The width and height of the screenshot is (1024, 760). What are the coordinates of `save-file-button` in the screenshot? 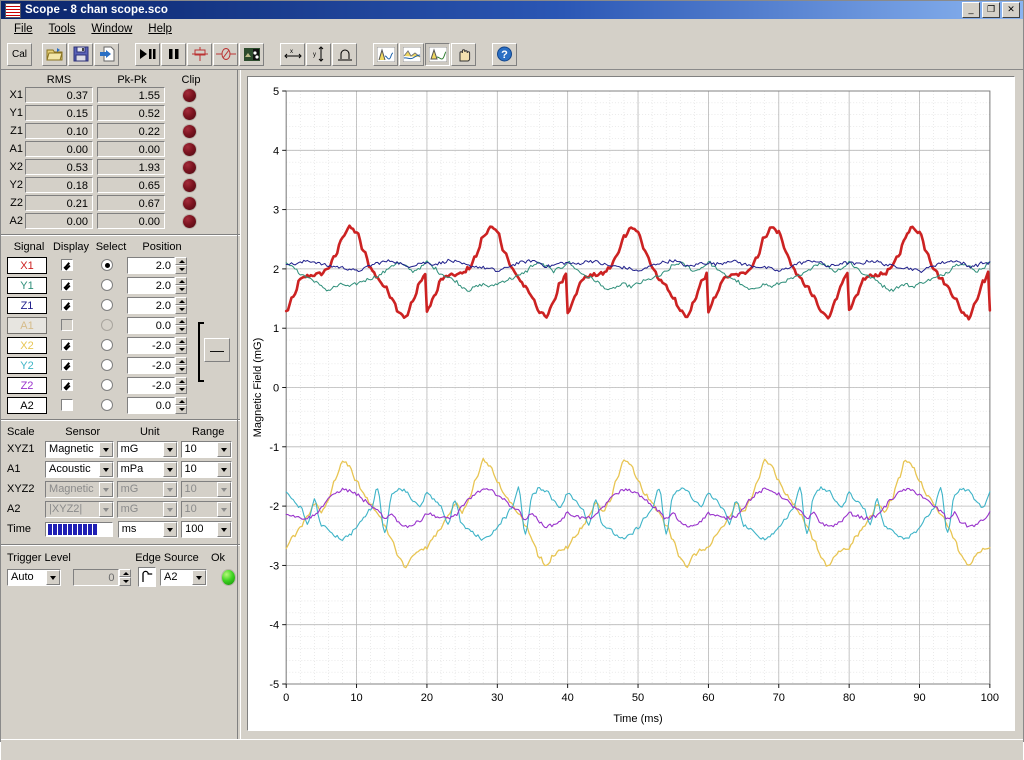 It's located at (80, 54).